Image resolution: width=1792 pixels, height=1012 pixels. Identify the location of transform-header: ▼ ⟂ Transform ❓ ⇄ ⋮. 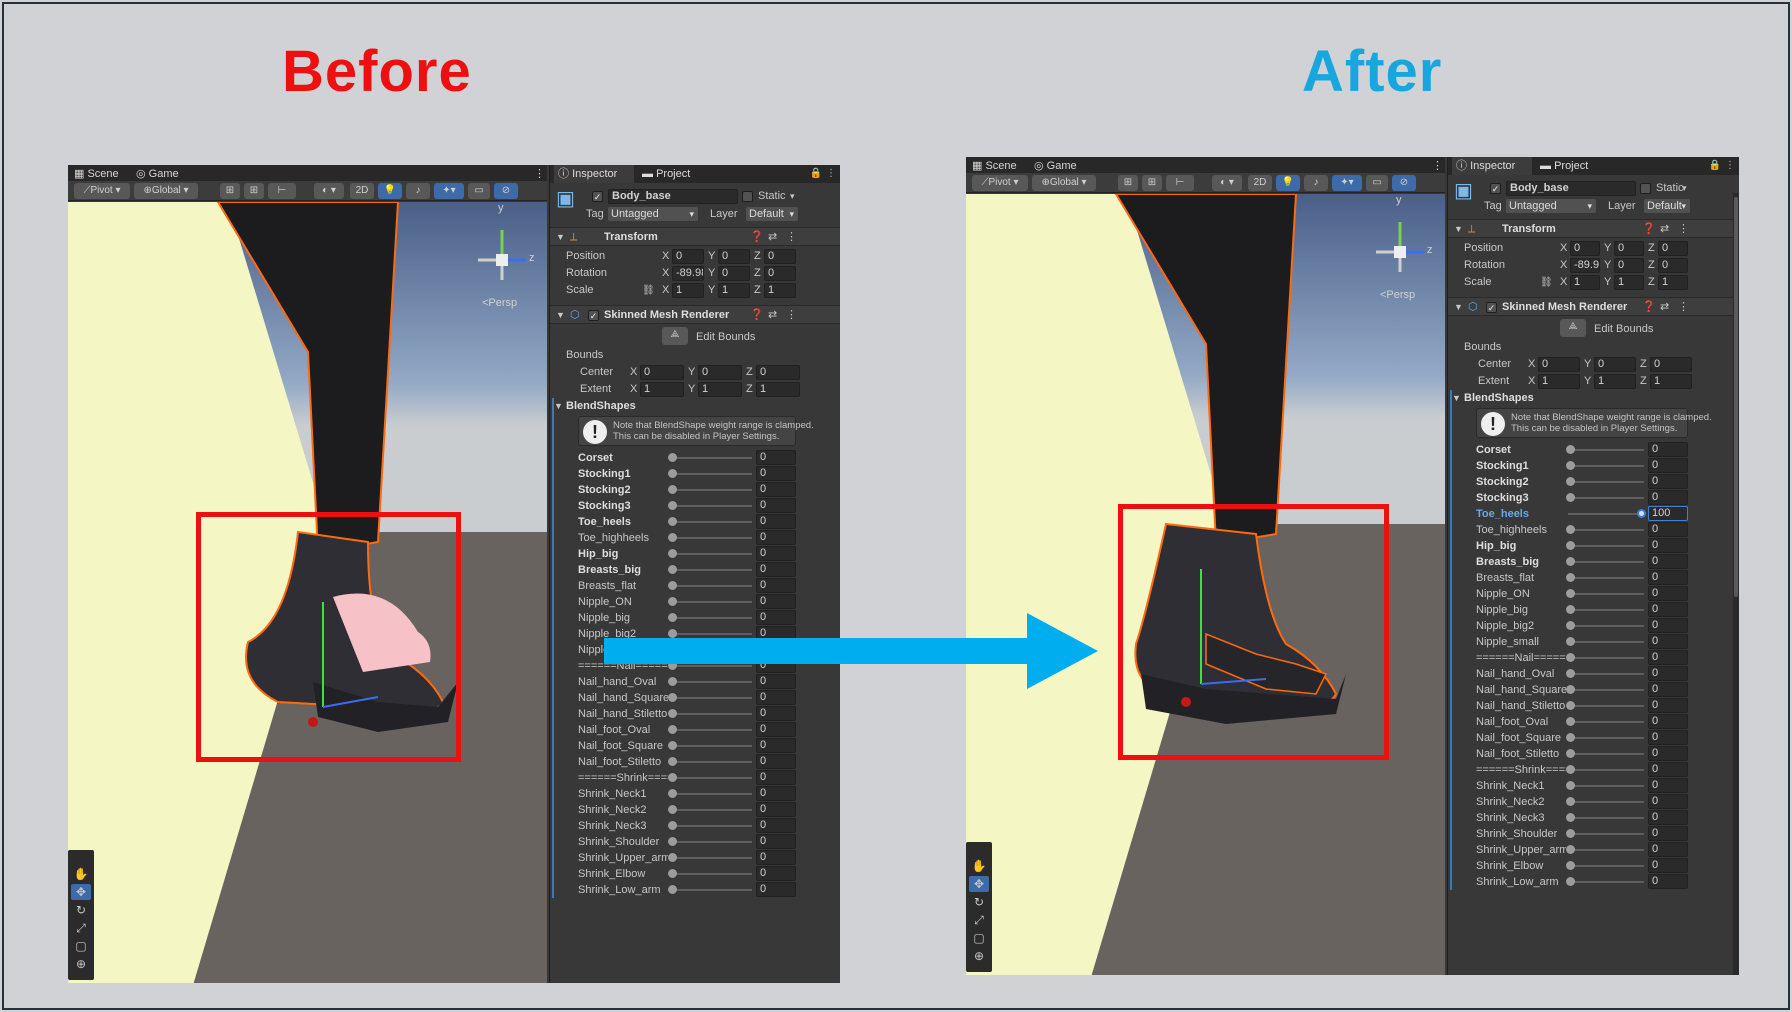
(695, 236).